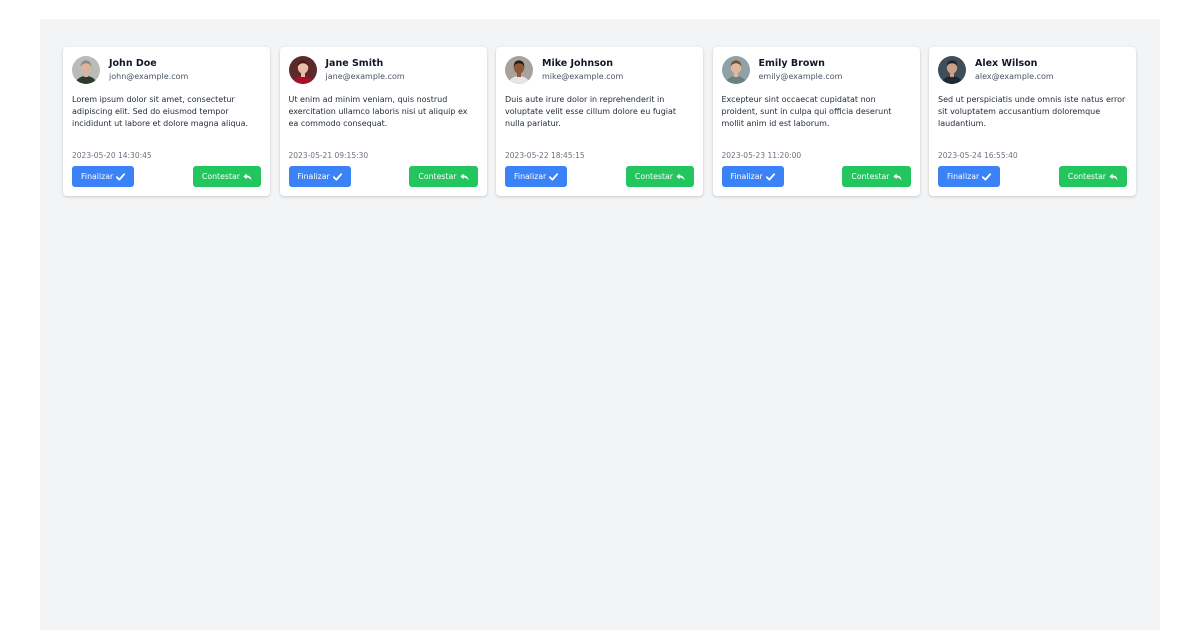 The width and height of the screenshot is (1200, 630). What do you see at coordinates (365, 76) in the screenshot?
I see `sender-email: jane@example.com` at bounding box center [365, 76].